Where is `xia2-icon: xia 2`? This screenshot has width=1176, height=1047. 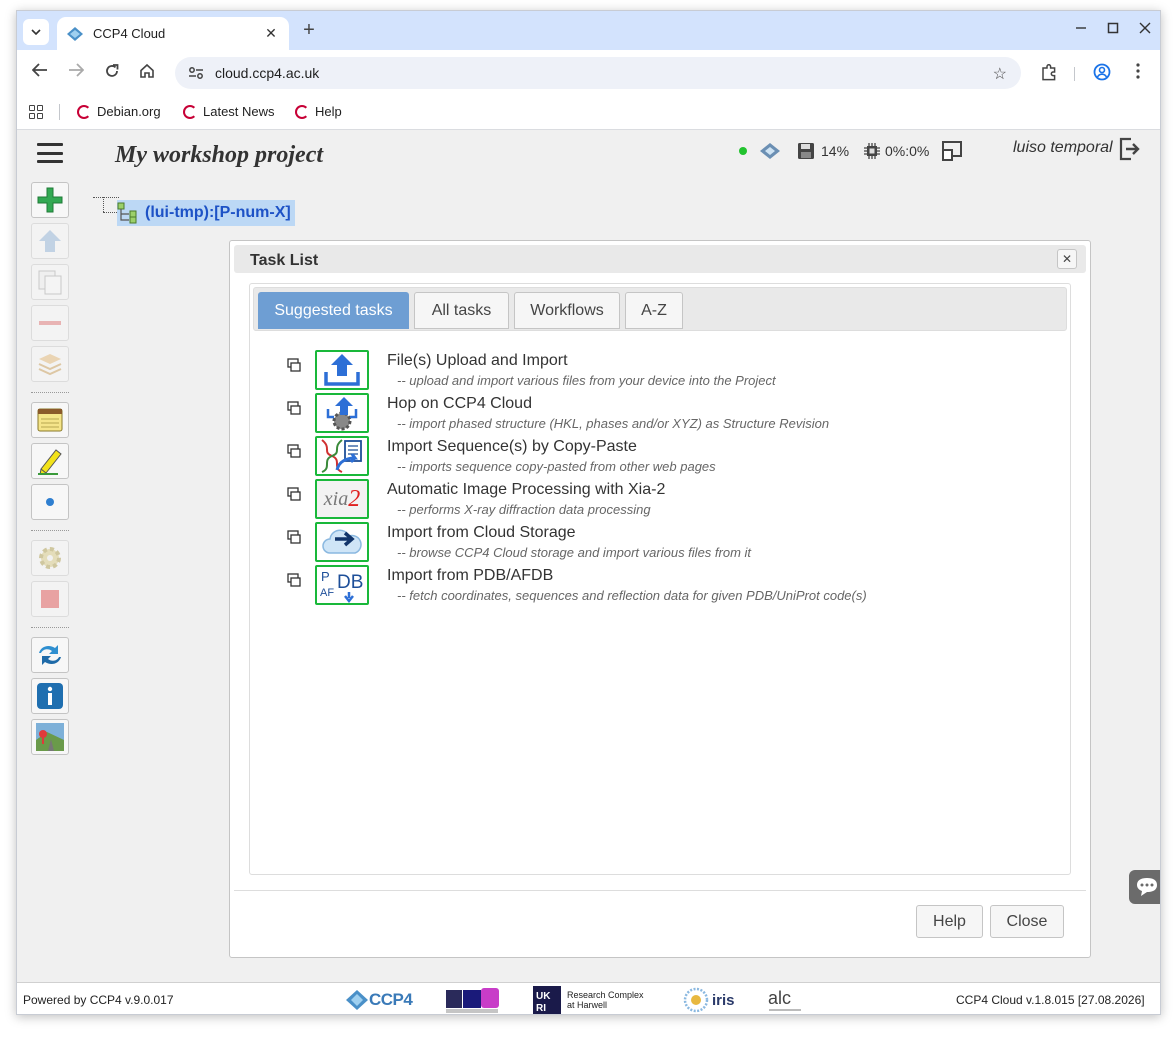 xia2-icon: xia 2 is located at coordinates (342, 499).